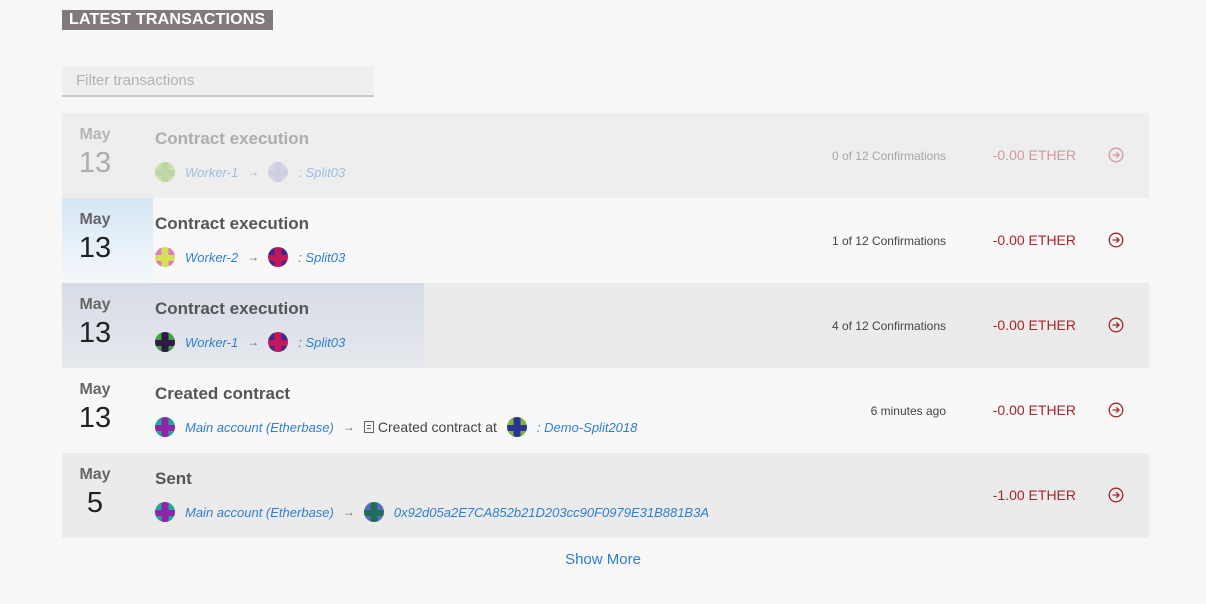 This screenshot has height=604, width=1206. What do you see at coordinates (218, 81) in the screenshot?
I see `filter-transactions-input` at bounding box center [218, 81].